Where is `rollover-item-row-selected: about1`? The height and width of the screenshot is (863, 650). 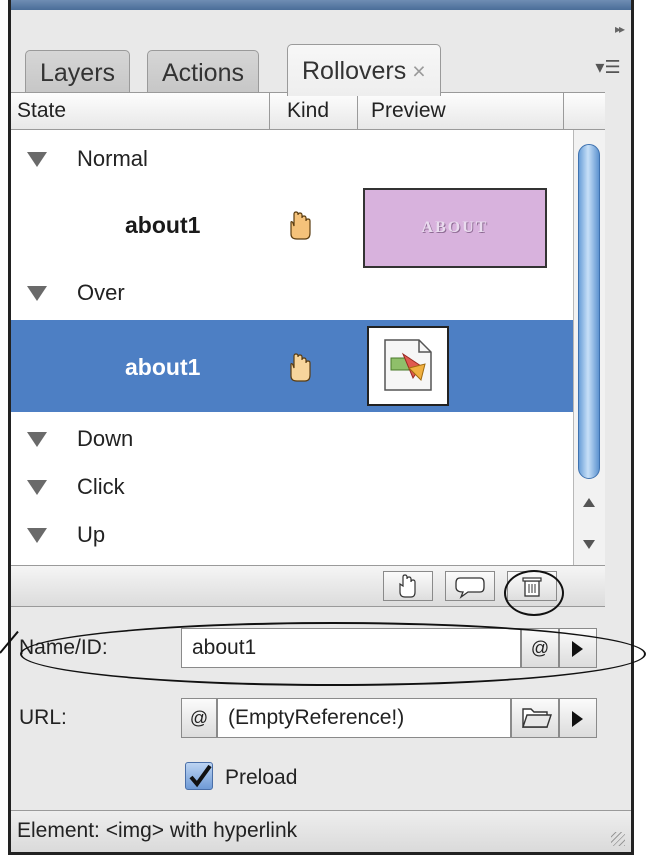
rollover-item-row-selected: about1 is located at coordinates (292, 366).